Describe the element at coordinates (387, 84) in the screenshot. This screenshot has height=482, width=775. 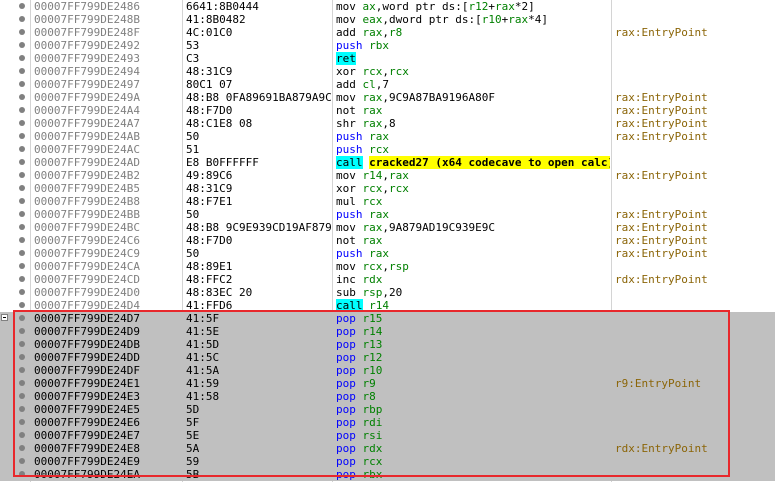
I see `instruction-row: 00007FF799DE2497 80C1 07 add cl,7` at that location.